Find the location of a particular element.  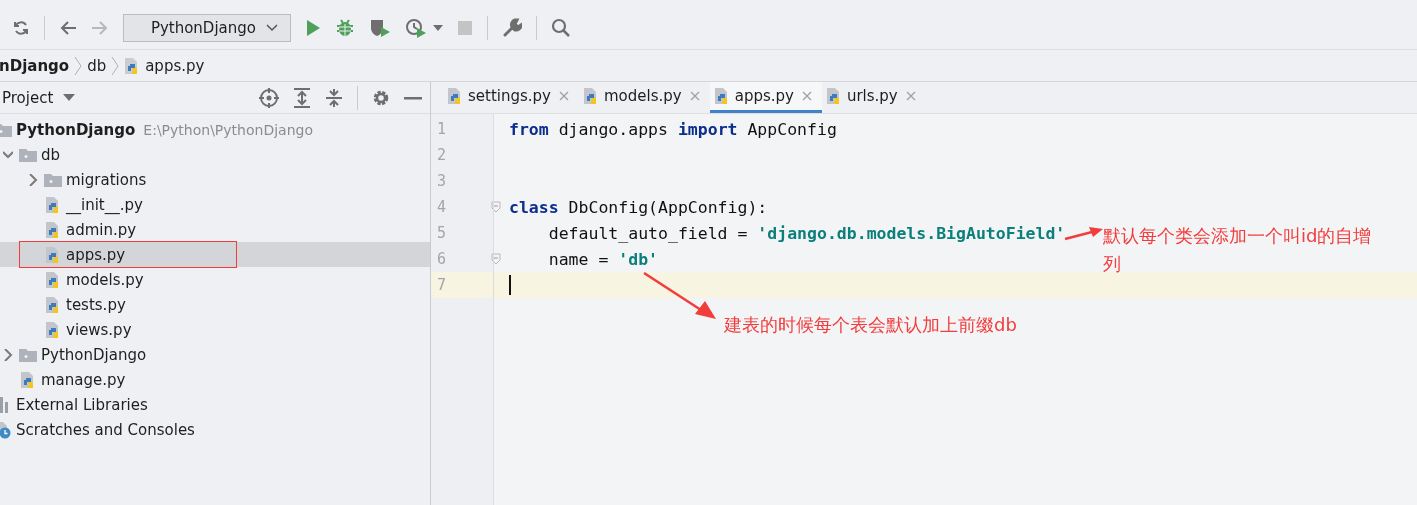

line-number: 6 is located at coordinates (442, 259).